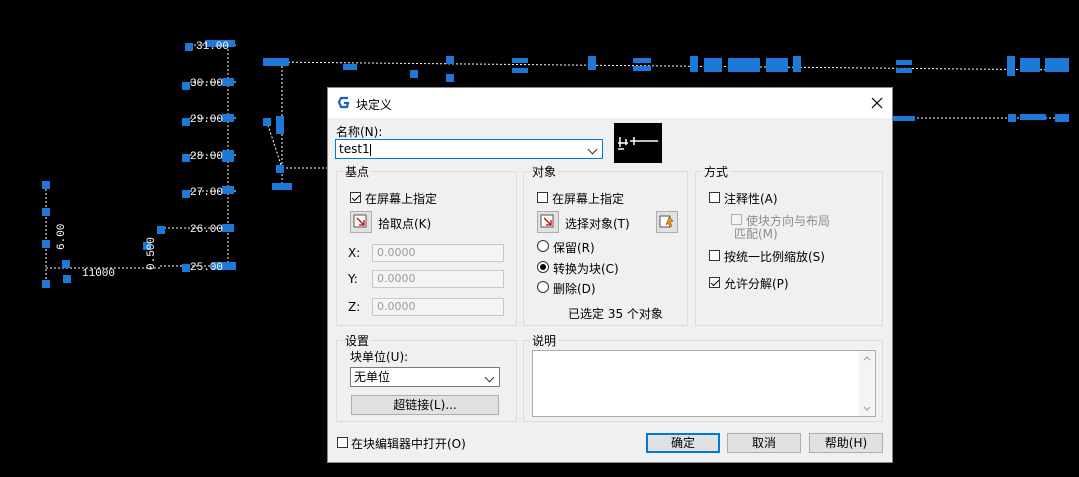 This screenshot has width=1079, height=477. I want to click on block-unit-combobox: 无单位, so click(425, 377).